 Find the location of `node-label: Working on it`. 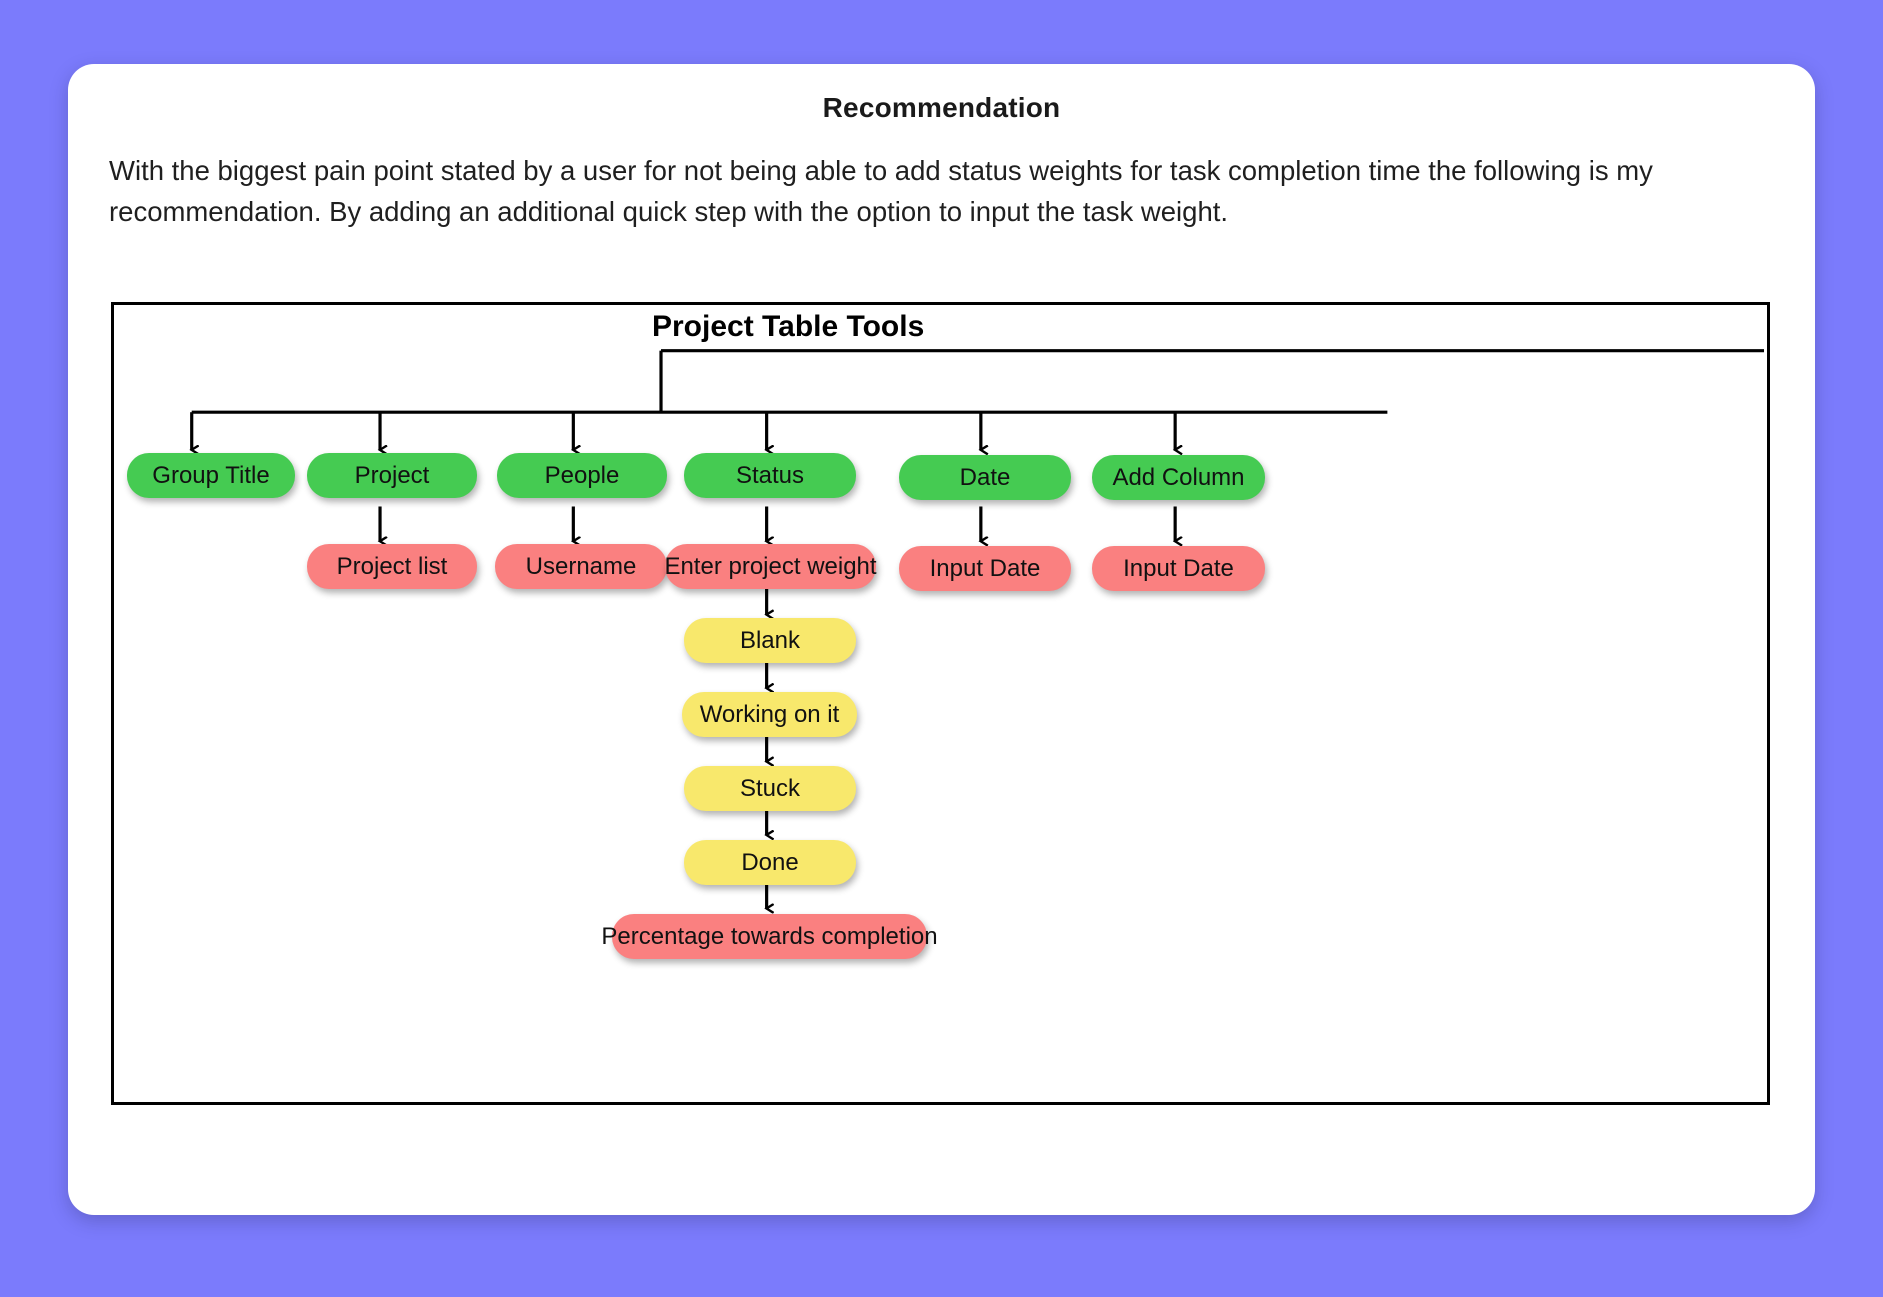

node-label: Working on it is located at coordinates (769, 714).